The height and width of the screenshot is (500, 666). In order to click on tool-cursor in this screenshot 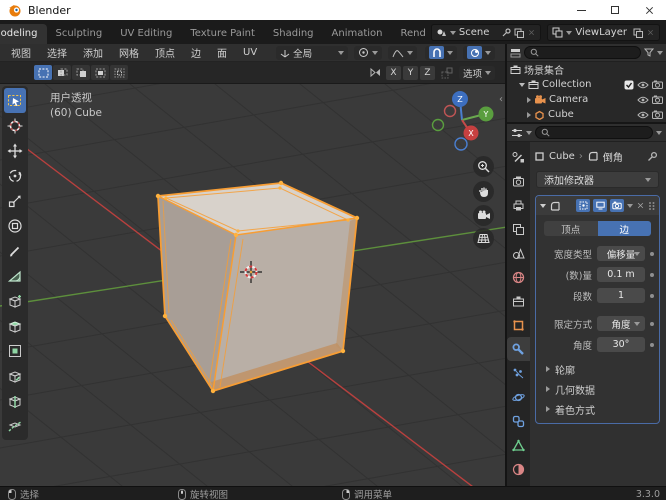, I will do `click(15, 125)`.